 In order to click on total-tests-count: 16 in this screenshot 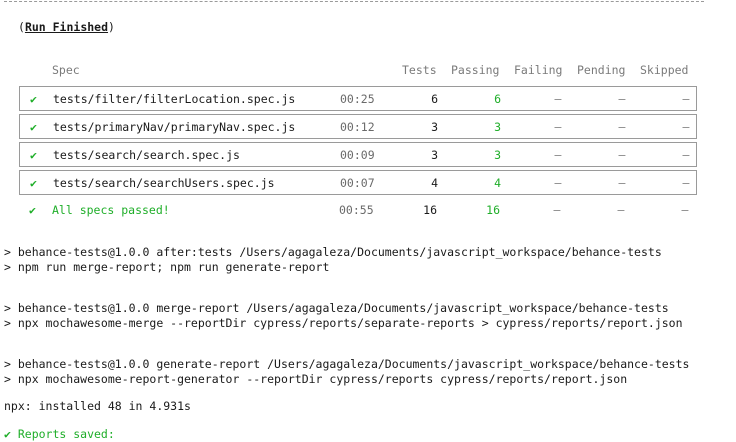, I will do `click(430, 210)`.